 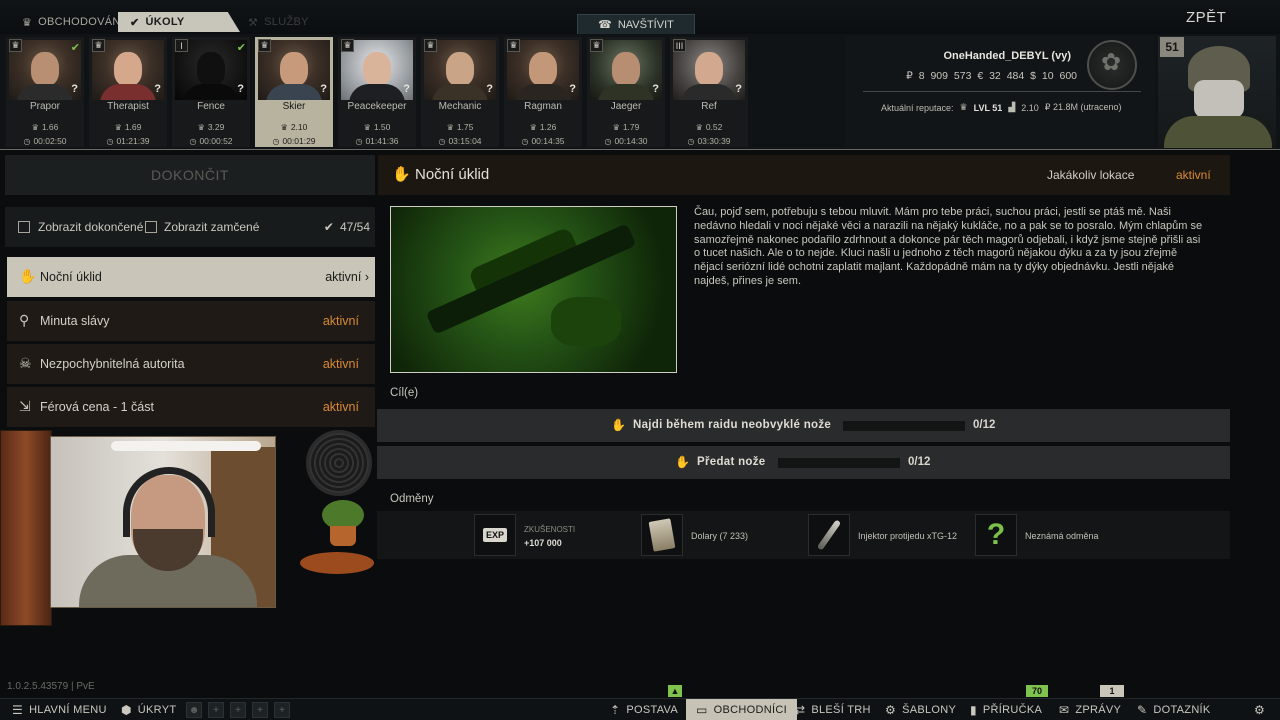 I want to click on reward-item: EXP ZKUŠENOSTI +107 000, so click(x=556, y=535).